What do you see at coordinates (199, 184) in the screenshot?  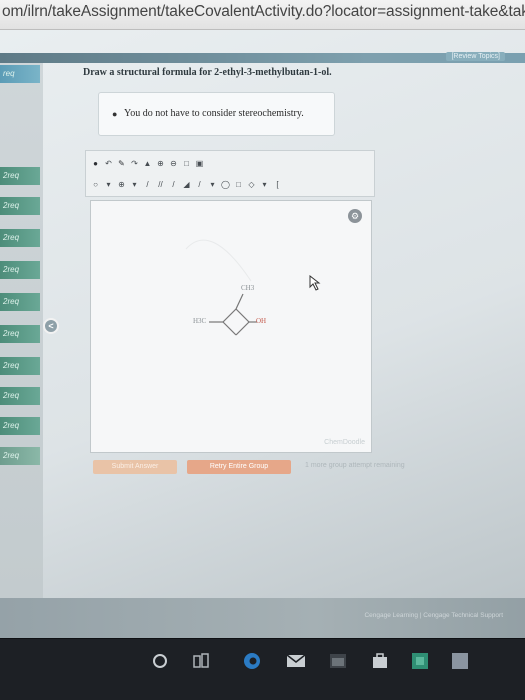 I see `dash-bond-icon: /` at bounding box center [199, 184].